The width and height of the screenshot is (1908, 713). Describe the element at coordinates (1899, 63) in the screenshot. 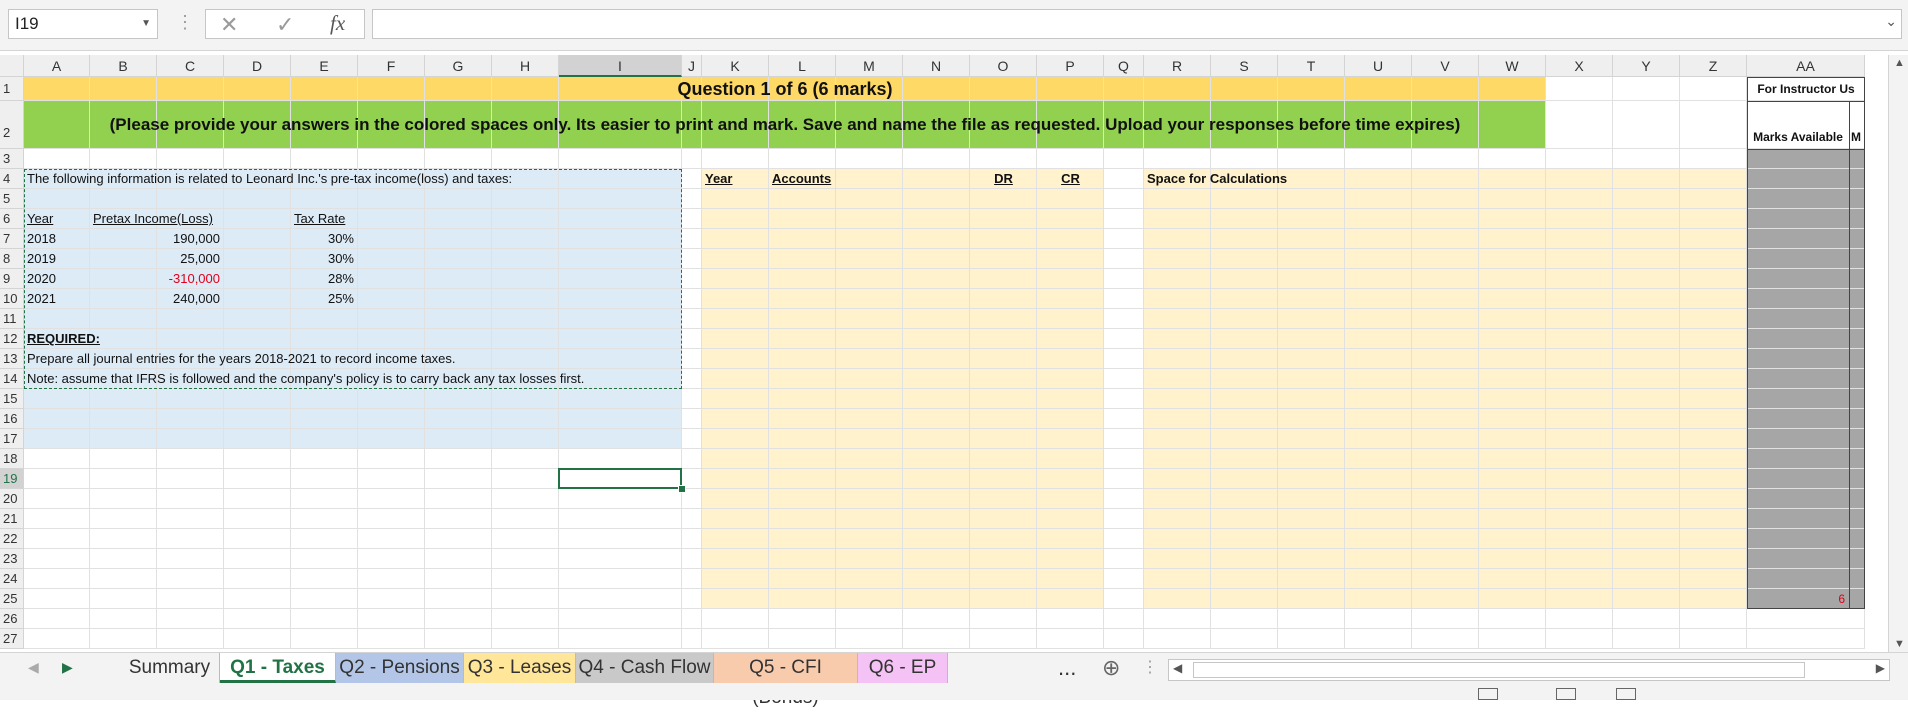

I see `scroll-up-icon: ▲` at that location.